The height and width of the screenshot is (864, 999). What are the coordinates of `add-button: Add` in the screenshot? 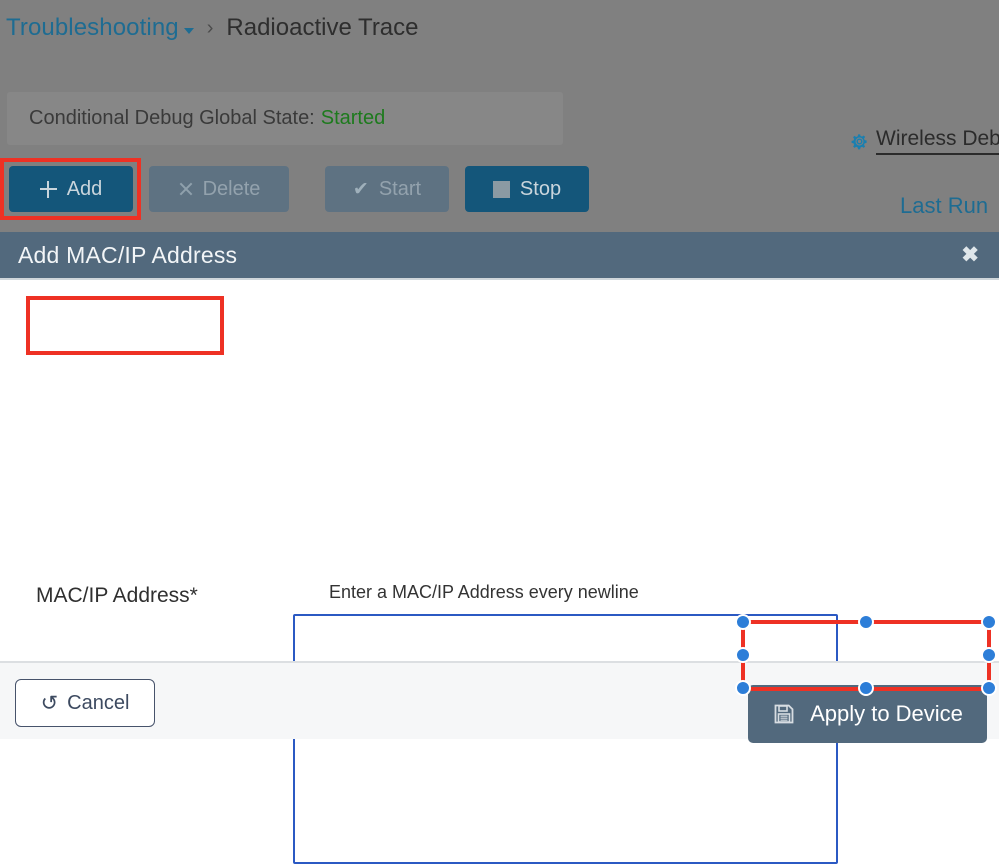 It's located at (71, 189).